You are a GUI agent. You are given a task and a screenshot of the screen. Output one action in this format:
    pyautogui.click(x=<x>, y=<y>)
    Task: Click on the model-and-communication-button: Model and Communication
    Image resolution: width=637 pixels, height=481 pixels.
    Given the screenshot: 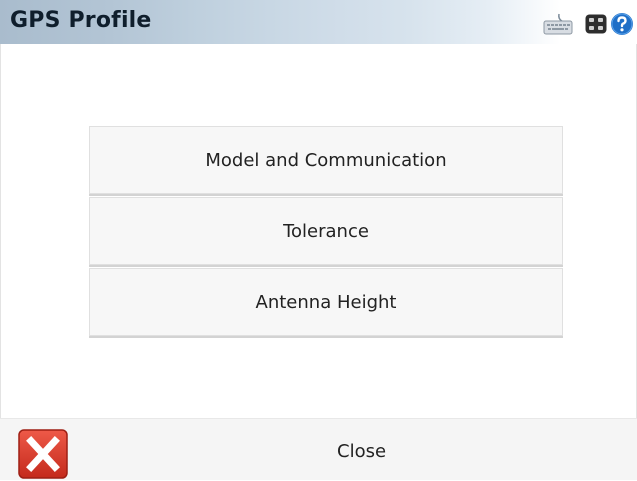 What is the action you would take?
    pyautogui.click(x=326, y=160)
    